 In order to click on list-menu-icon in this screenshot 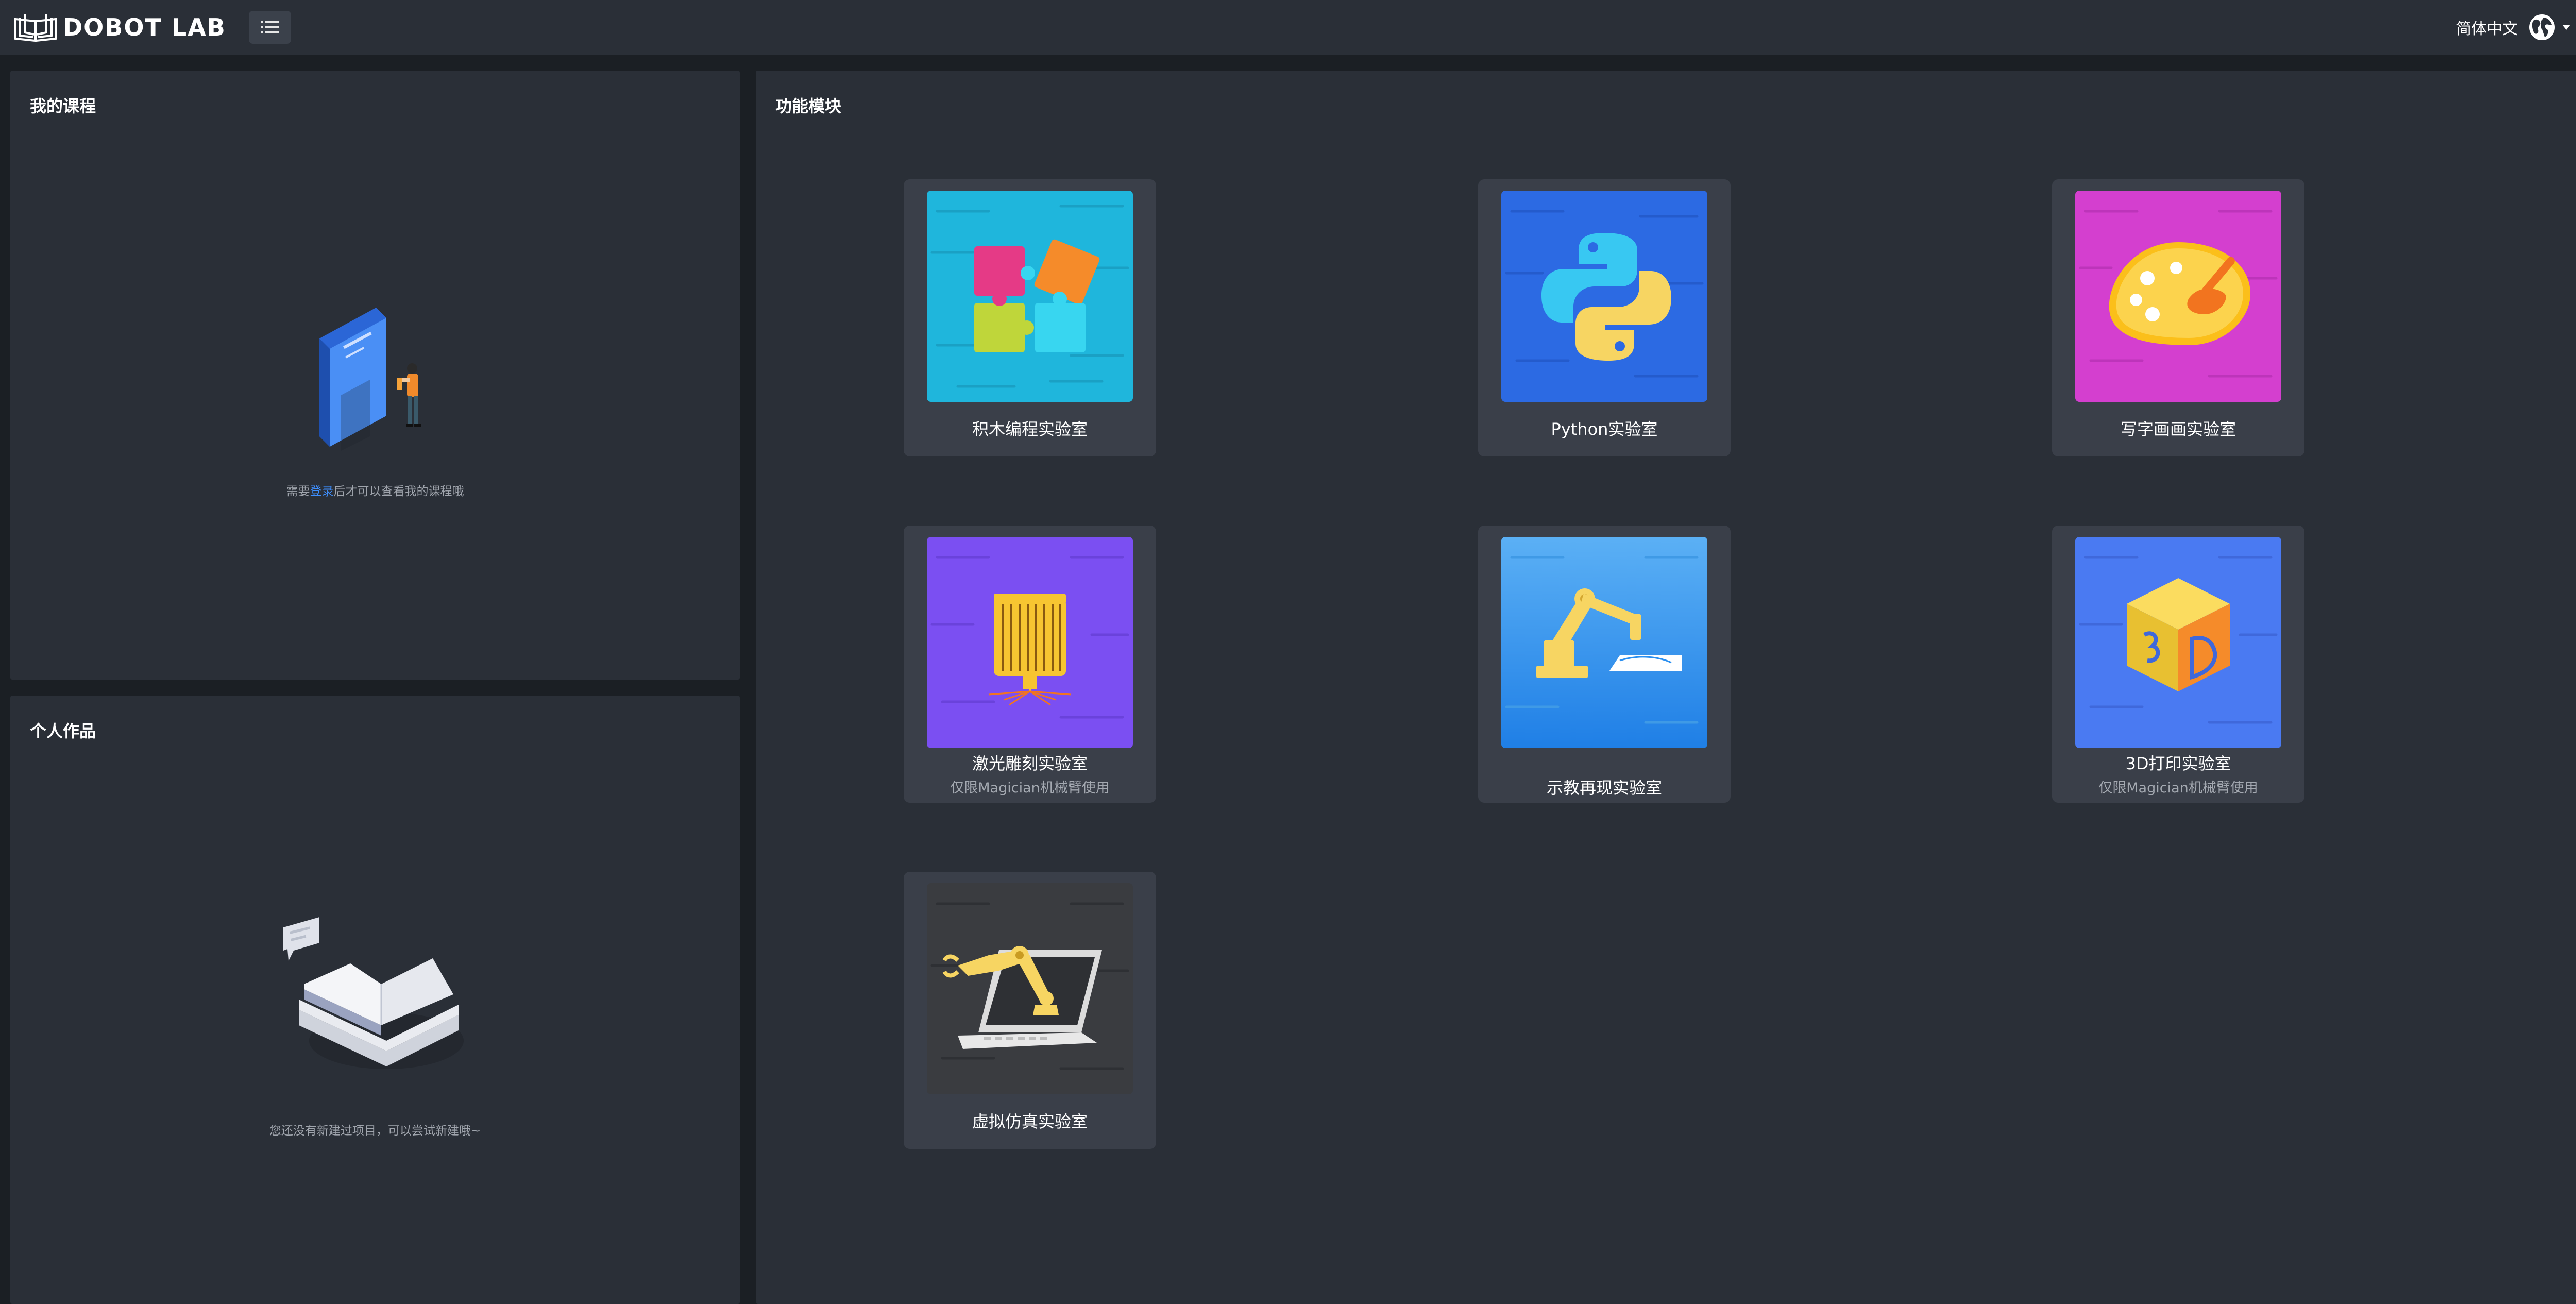, I will do `click(269, 27)`.